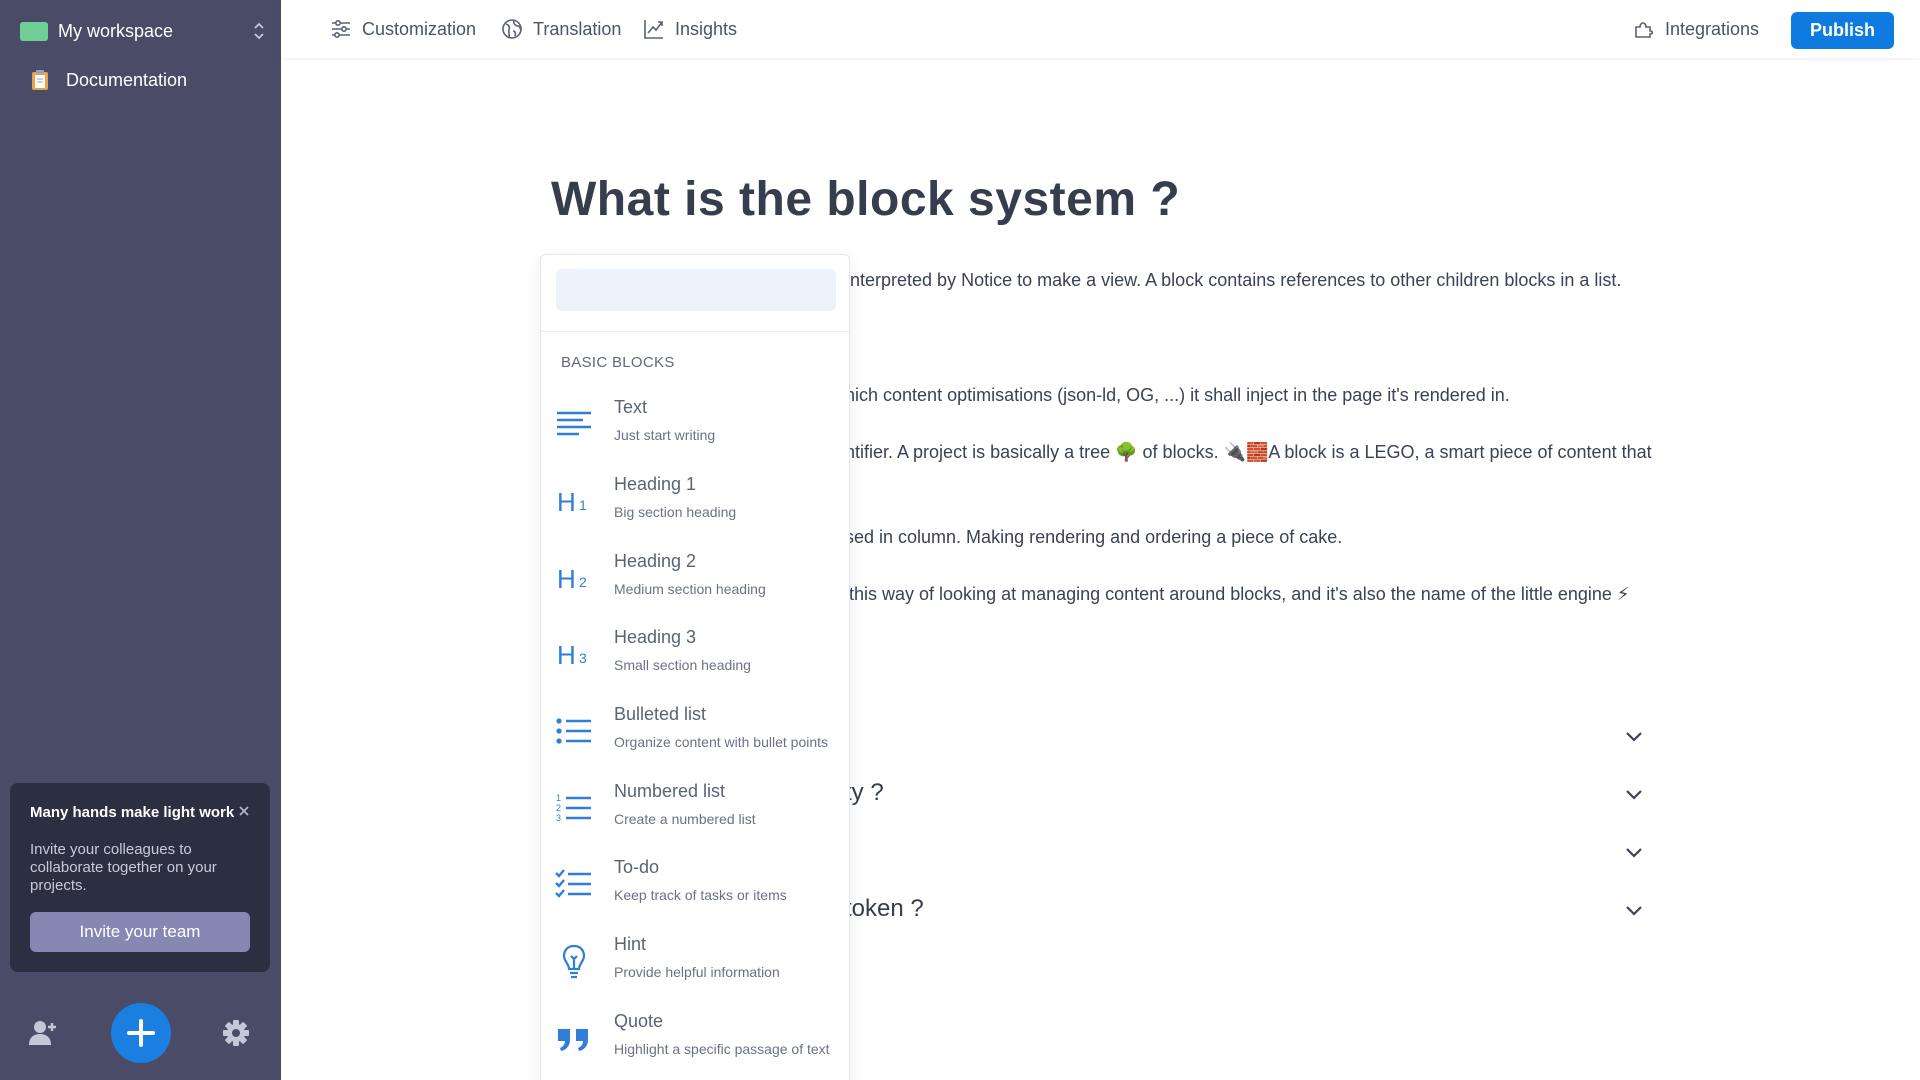 This screenshot has width=1920, height=1080. I want to click on bulleted-list-icon, so click(573, 731).